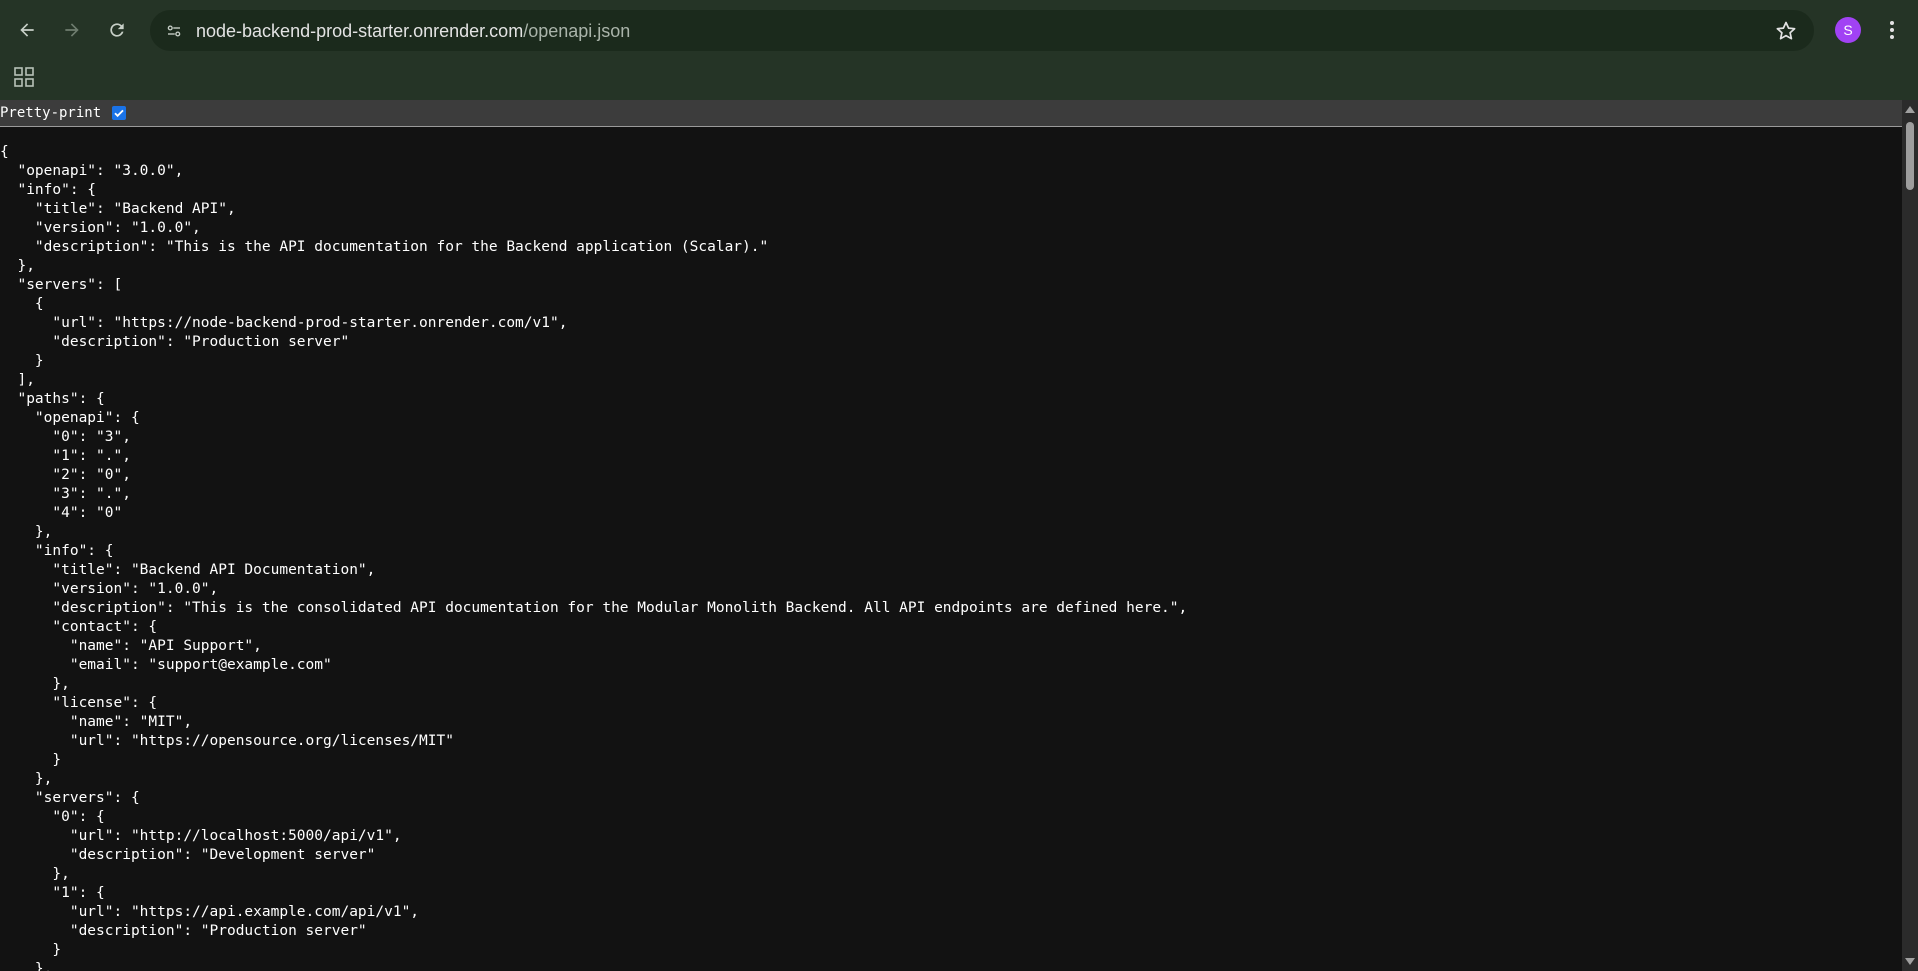  Describe the element at coordinates (79, 627) in the screenshot. I see `json-line: "contact": {` at that location.